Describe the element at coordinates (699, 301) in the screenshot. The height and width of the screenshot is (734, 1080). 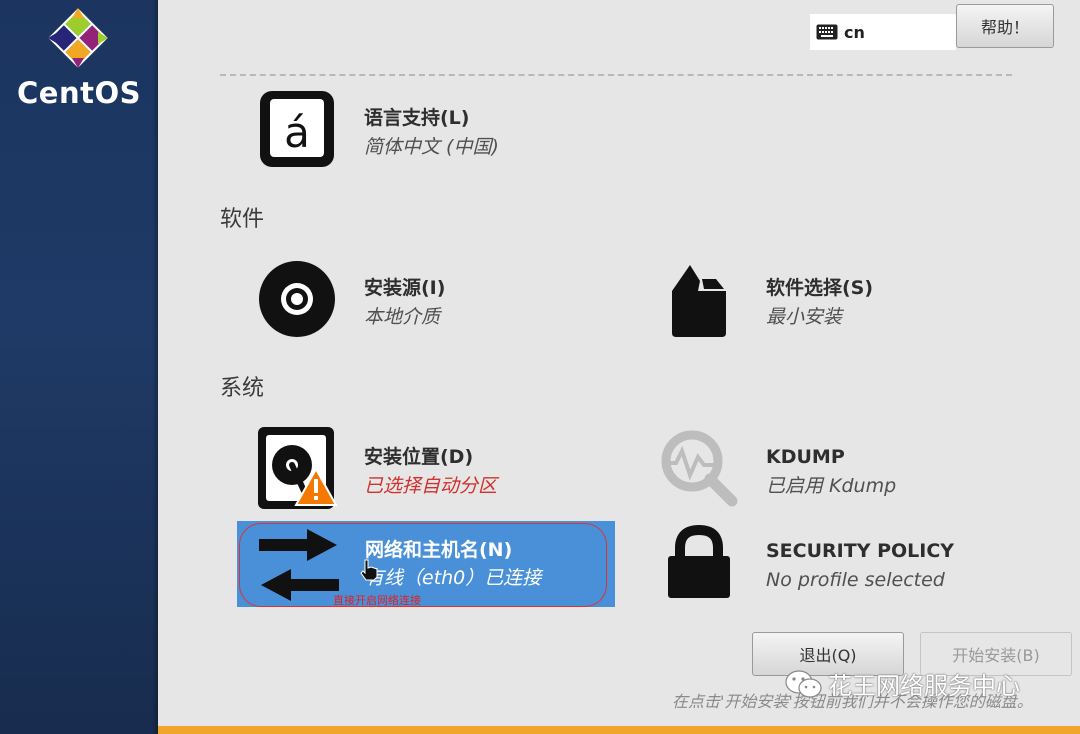
I see `package-icon` at that location.